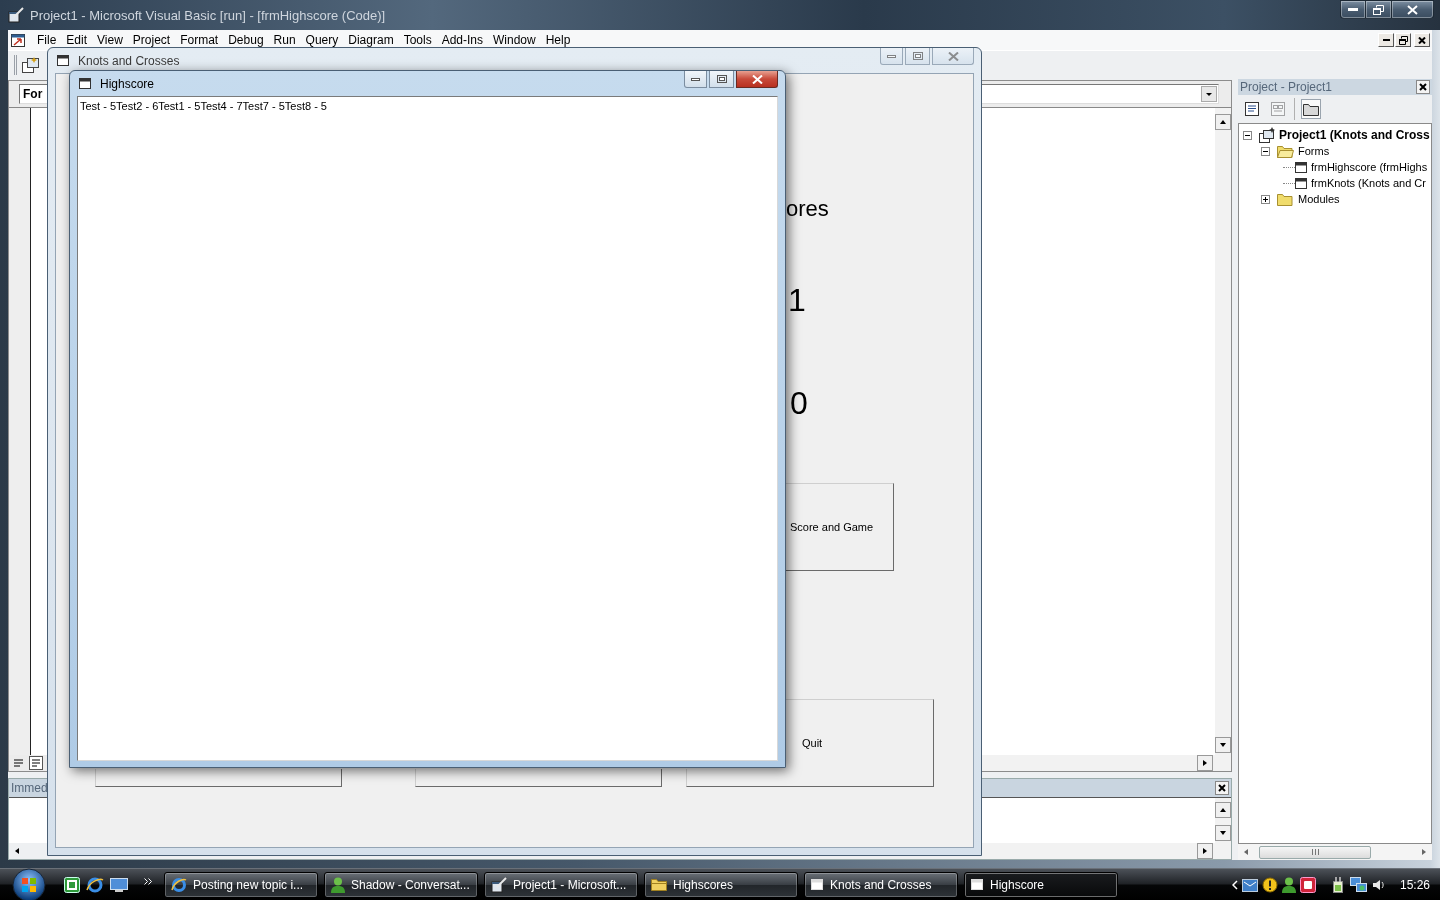  What do you see at coordinates (558, 40) in the screenshot?
I see `menu-item: Help` at bounding box center [558, 40].